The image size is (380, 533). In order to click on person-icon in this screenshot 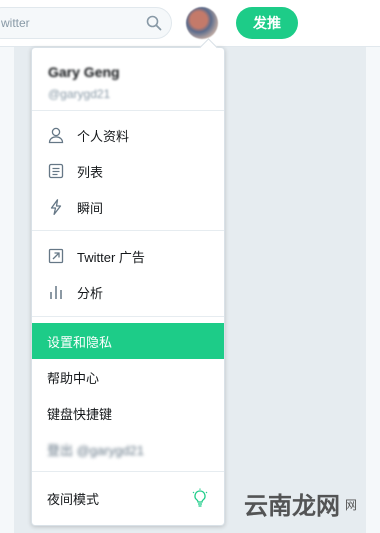, I will do `click(56, 135)`.